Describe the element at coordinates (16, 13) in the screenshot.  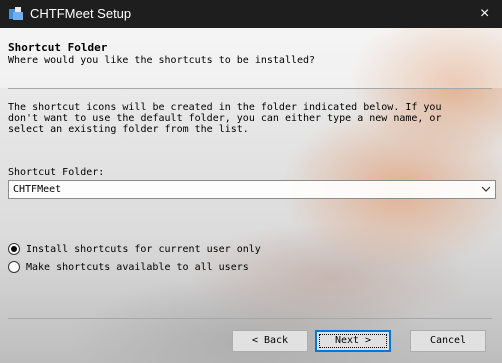
I see `installer-app-icon` at that location.